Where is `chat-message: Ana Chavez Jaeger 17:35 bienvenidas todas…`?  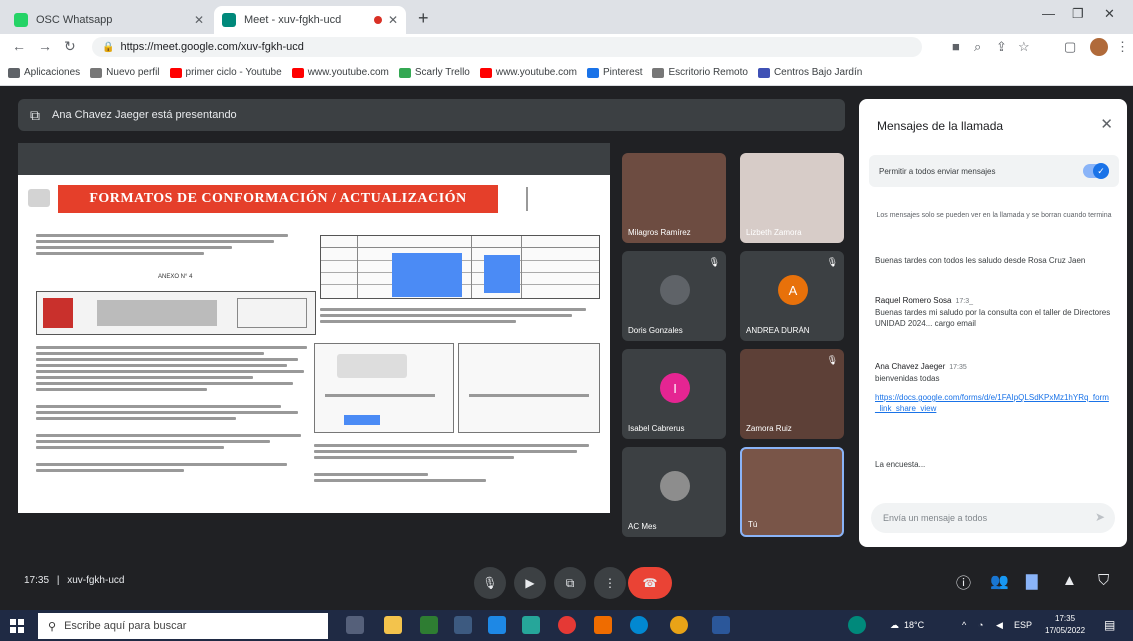
chat-message: Ana Chavez Jaeger 17:35 bienvenidas todas… is located at coordinates (993, 387).